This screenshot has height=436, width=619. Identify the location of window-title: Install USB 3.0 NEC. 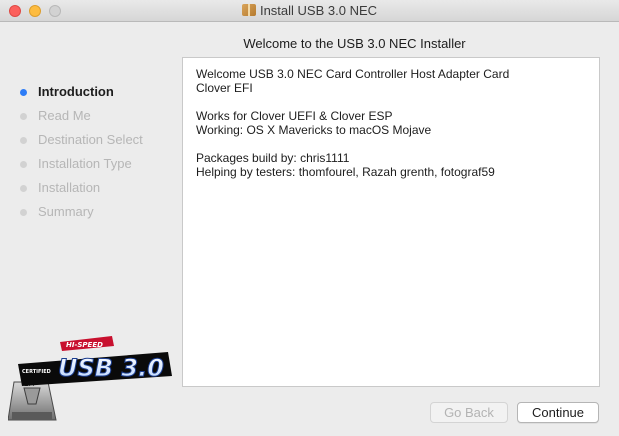
(318, 10).